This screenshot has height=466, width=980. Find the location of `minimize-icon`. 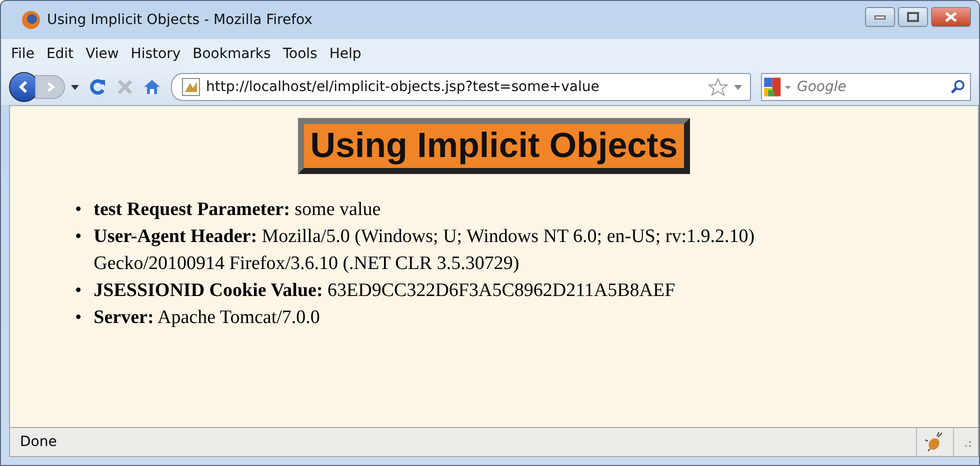

minimize-icon is located at coordinates (880, 17).